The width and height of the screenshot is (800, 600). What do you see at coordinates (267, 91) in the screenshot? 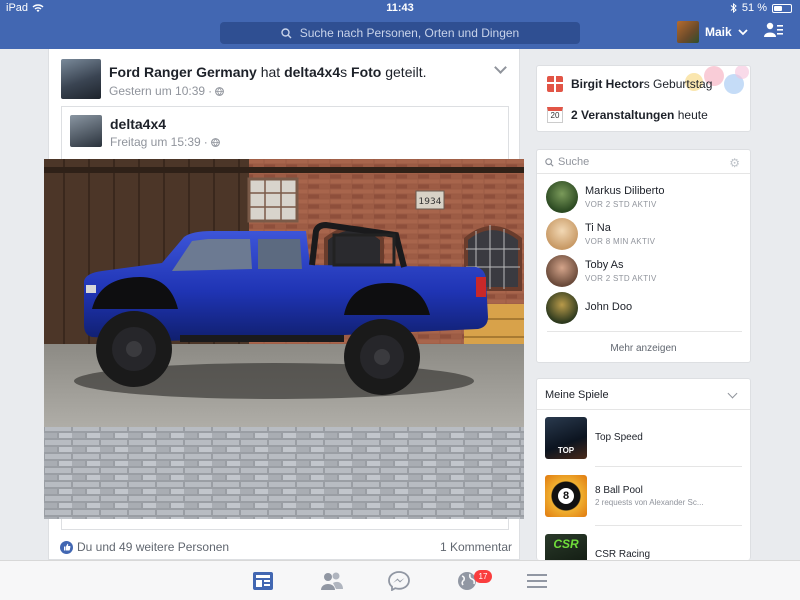
I see `post-meta: Gestern um 10:39 ·` at bounding box center [267, 91].